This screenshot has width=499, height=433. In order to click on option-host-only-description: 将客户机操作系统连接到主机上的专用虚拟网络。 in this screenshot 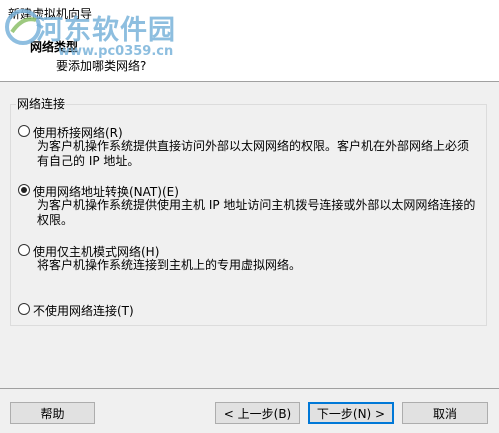, I will do `click(169, 265)`.